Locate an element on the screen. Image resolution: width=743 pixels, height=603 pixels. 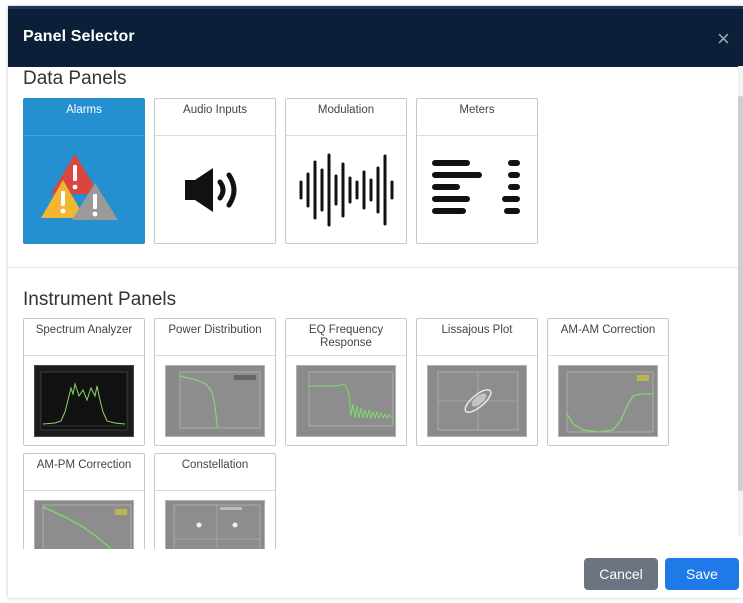
am-pm-thumbnail is located at coordinates (84, 524).